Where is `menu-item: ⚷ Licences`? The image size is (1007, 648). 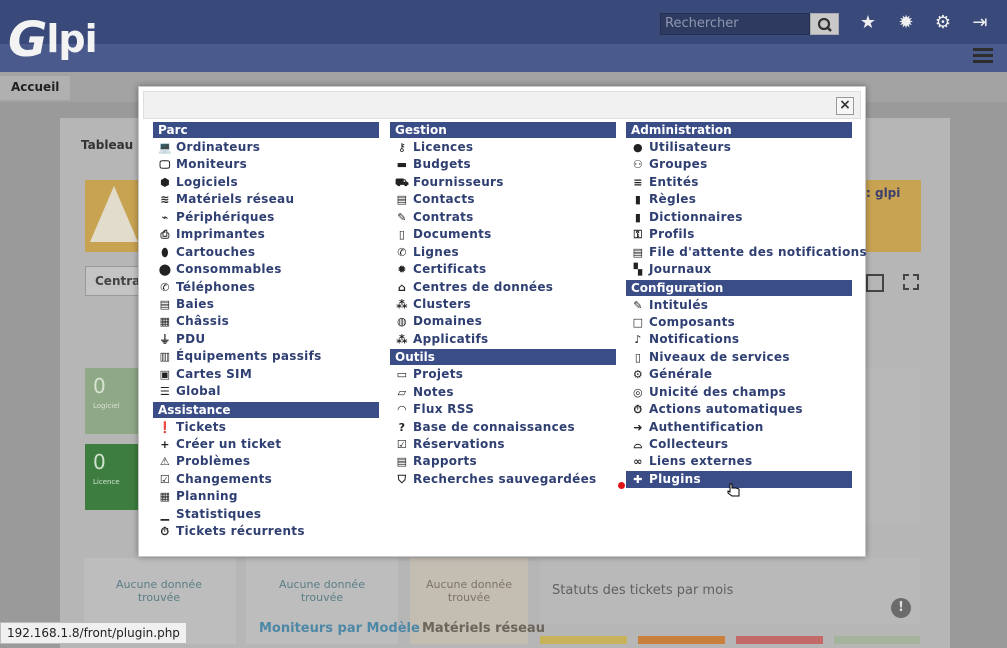 menu-item: ⚷ Licences is located at coordinates (503, 147).